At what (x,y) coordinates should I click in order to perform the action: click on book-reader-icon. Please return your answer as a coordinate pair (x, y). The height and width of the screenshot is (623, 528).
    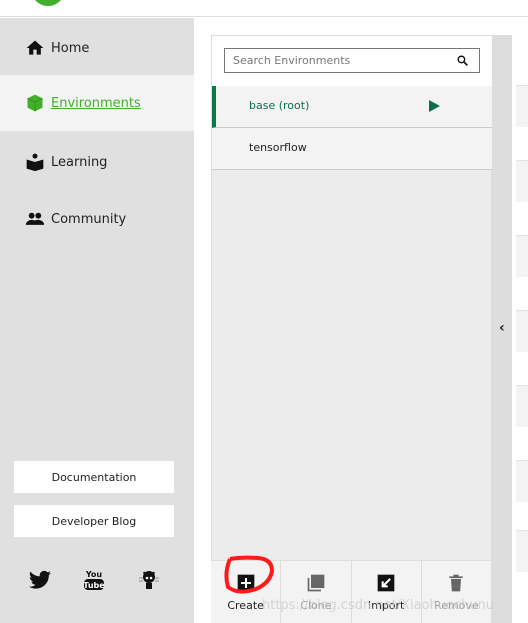
    Looking at the image, I should click on (35, 162).